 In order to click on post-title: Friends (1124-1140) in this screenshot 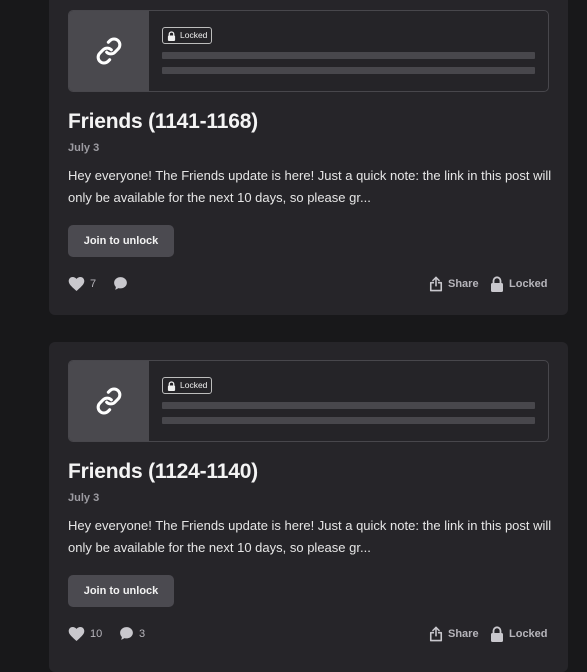, I will do `click(163, 472)`.